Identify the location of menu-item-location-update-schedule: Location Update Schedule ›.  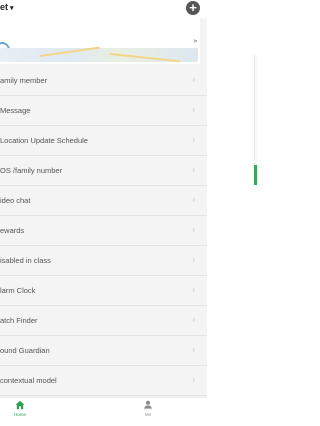
(103, 141).